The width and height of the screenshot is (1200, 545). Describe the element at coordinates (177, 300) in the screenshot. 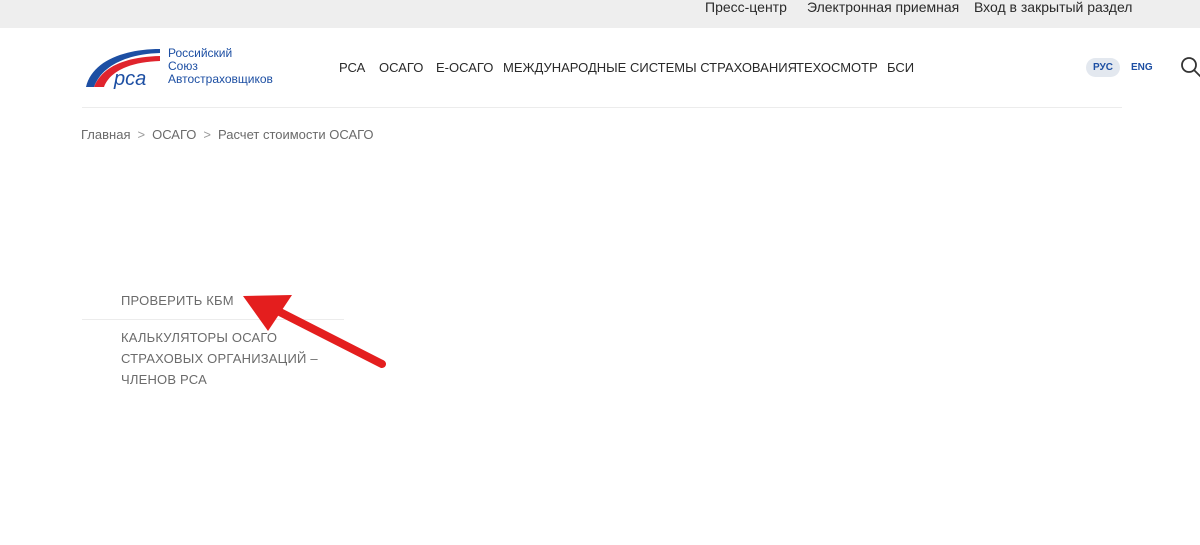

I see `check-kbm-link: ПРОВЕРИТЬ КБМ` at that location.